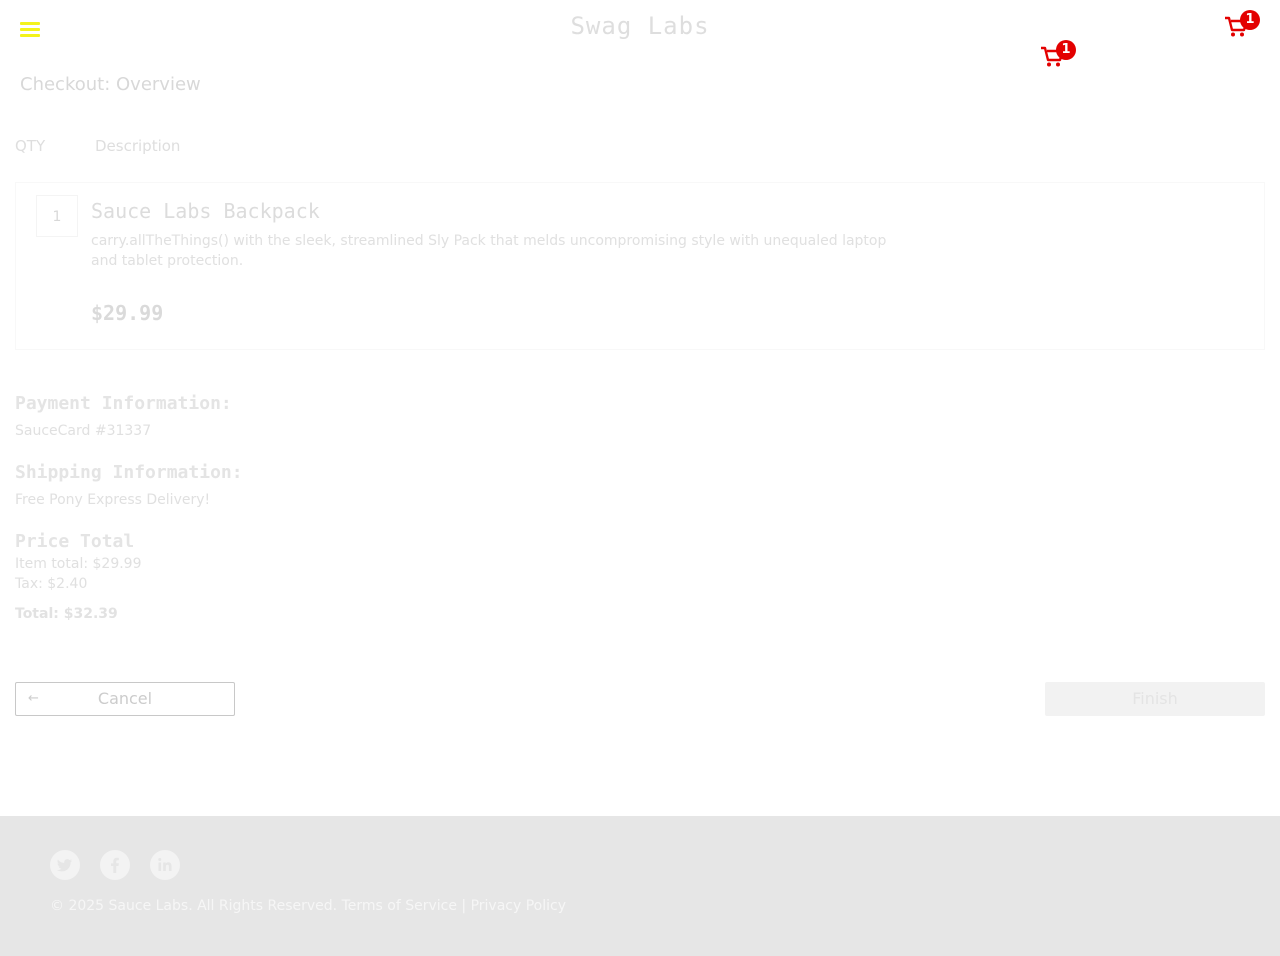 The width and height of the screenshot is (1280, 956). Describe the element at coordinates (129, 472) in the screenshot. I see `shipping-info-label: Shipping Information:` at that location.